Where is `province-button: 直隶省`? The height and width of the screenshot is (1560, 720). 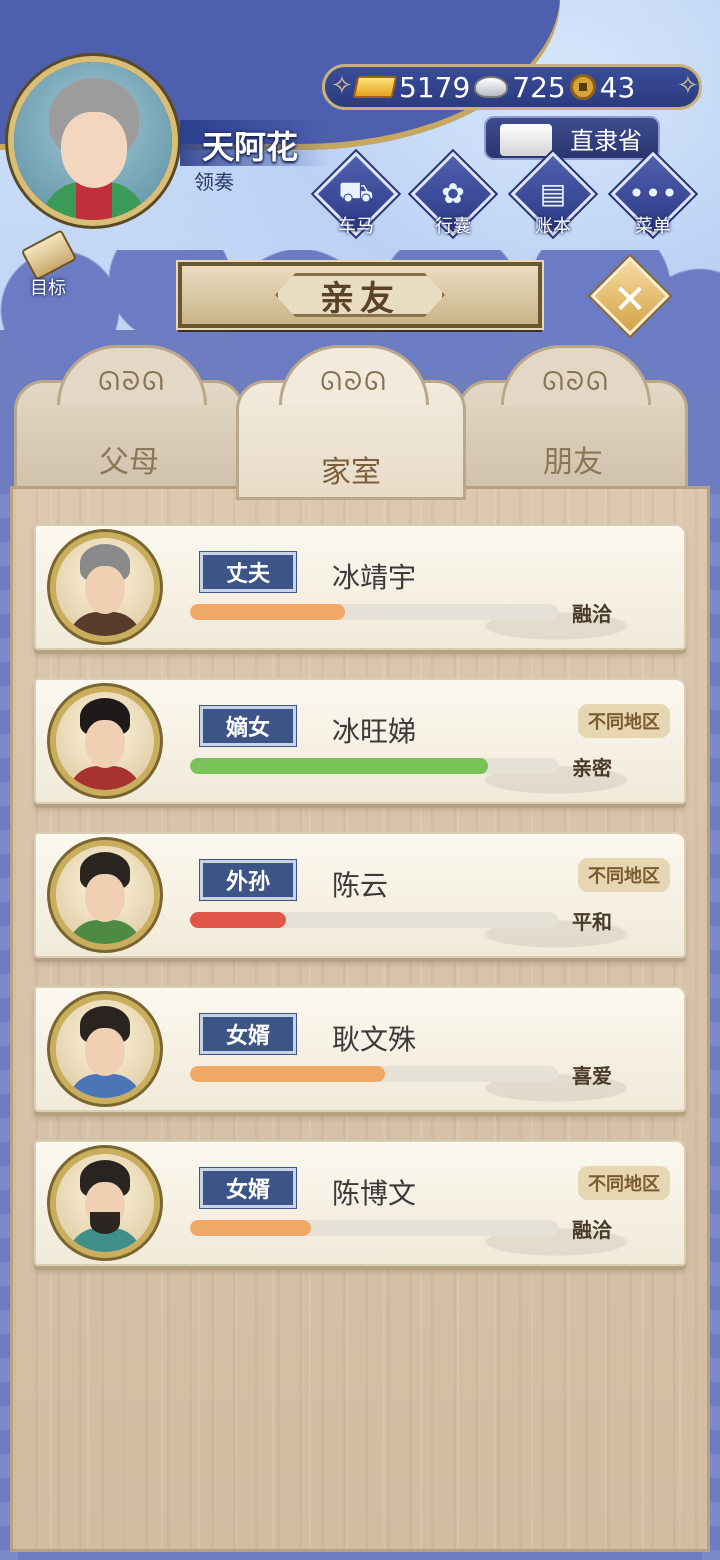 province-button: 直隶省 is located at coordinates (572, 138).